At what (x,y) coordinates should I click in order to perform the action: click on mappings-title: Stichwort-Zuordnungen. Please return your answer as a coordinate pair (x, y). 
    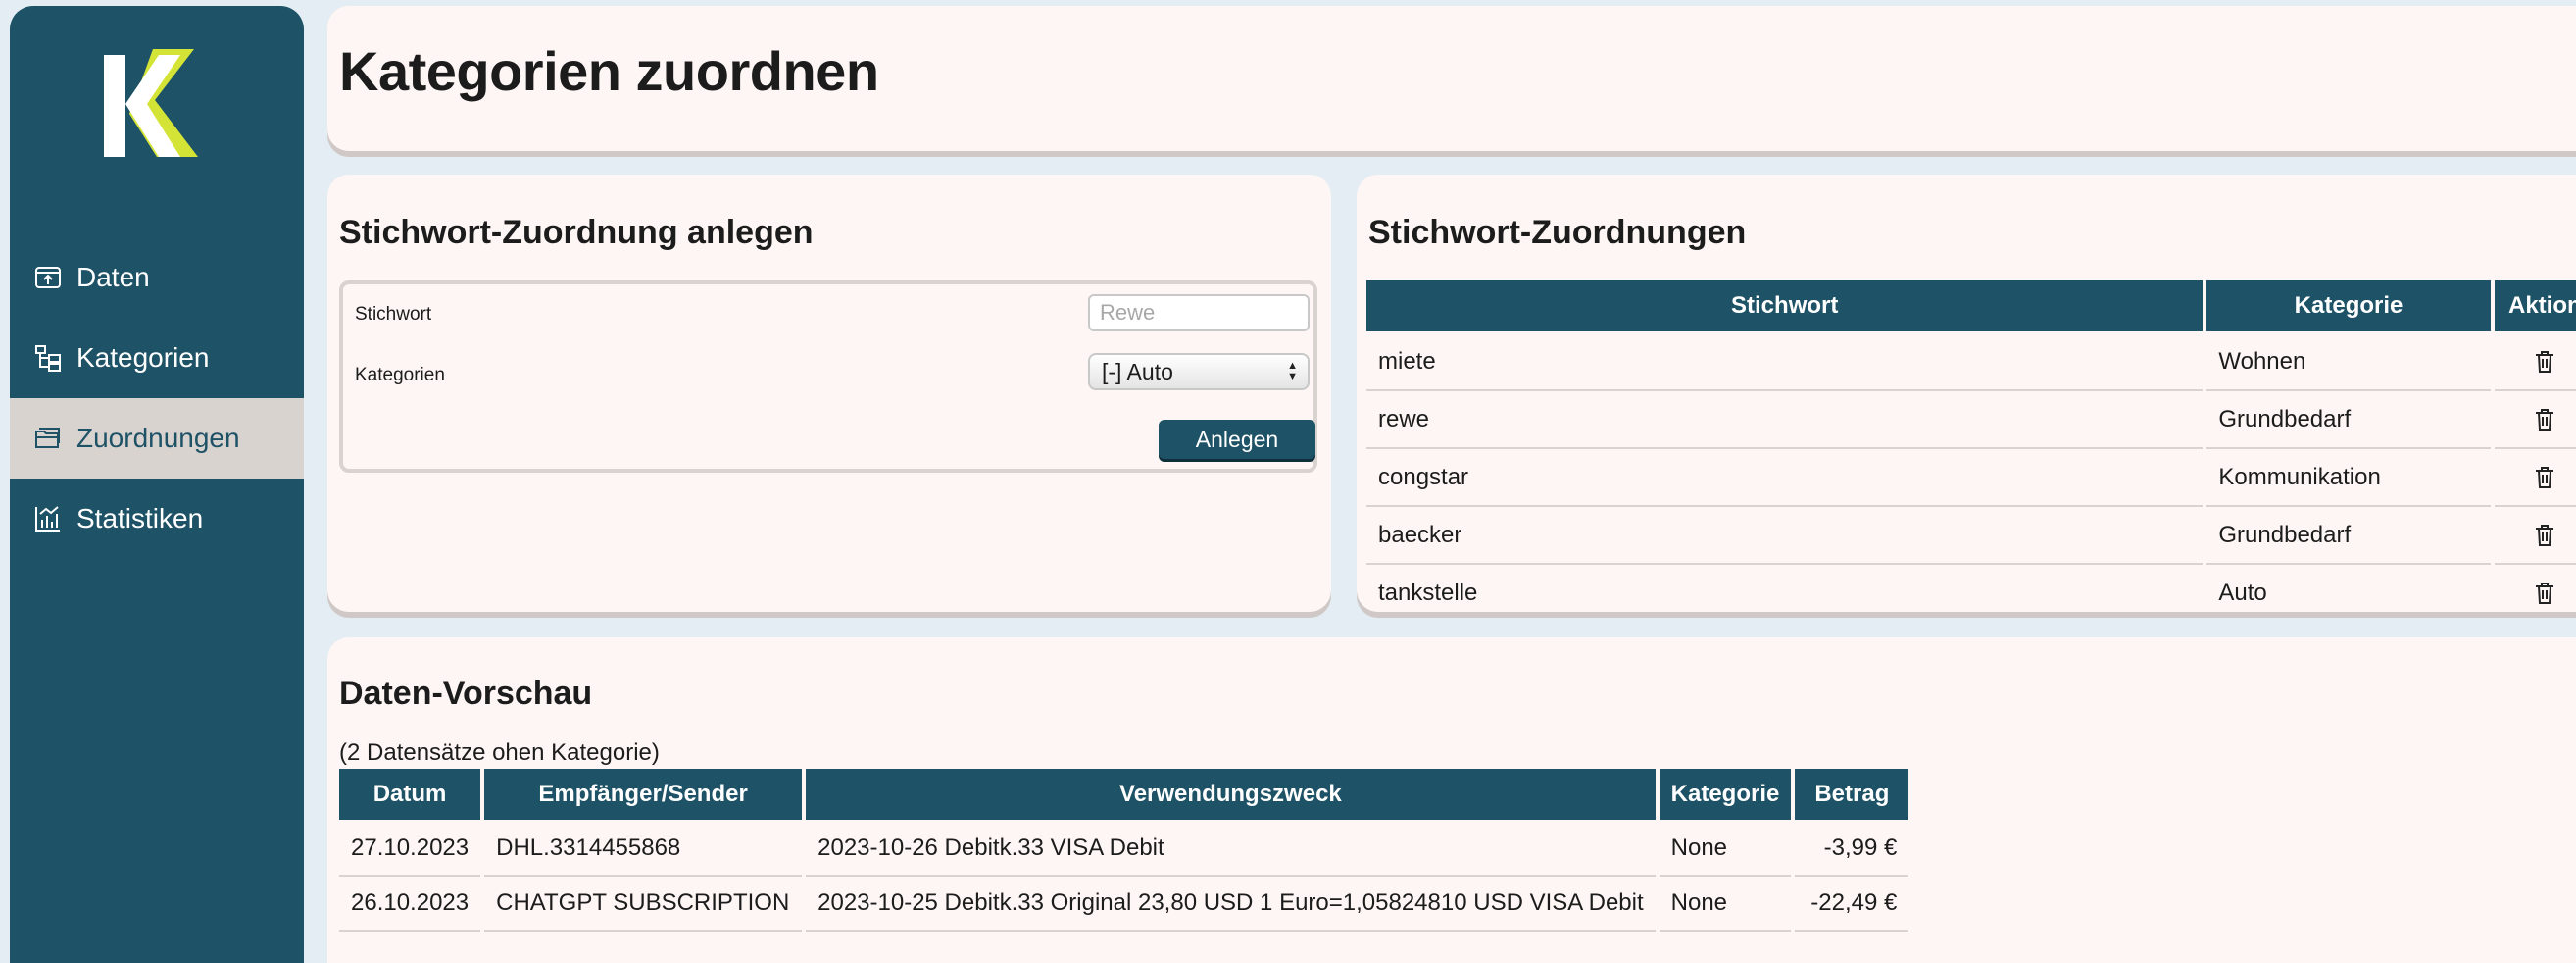
    Looking at the image, I should click on (1557, 232).